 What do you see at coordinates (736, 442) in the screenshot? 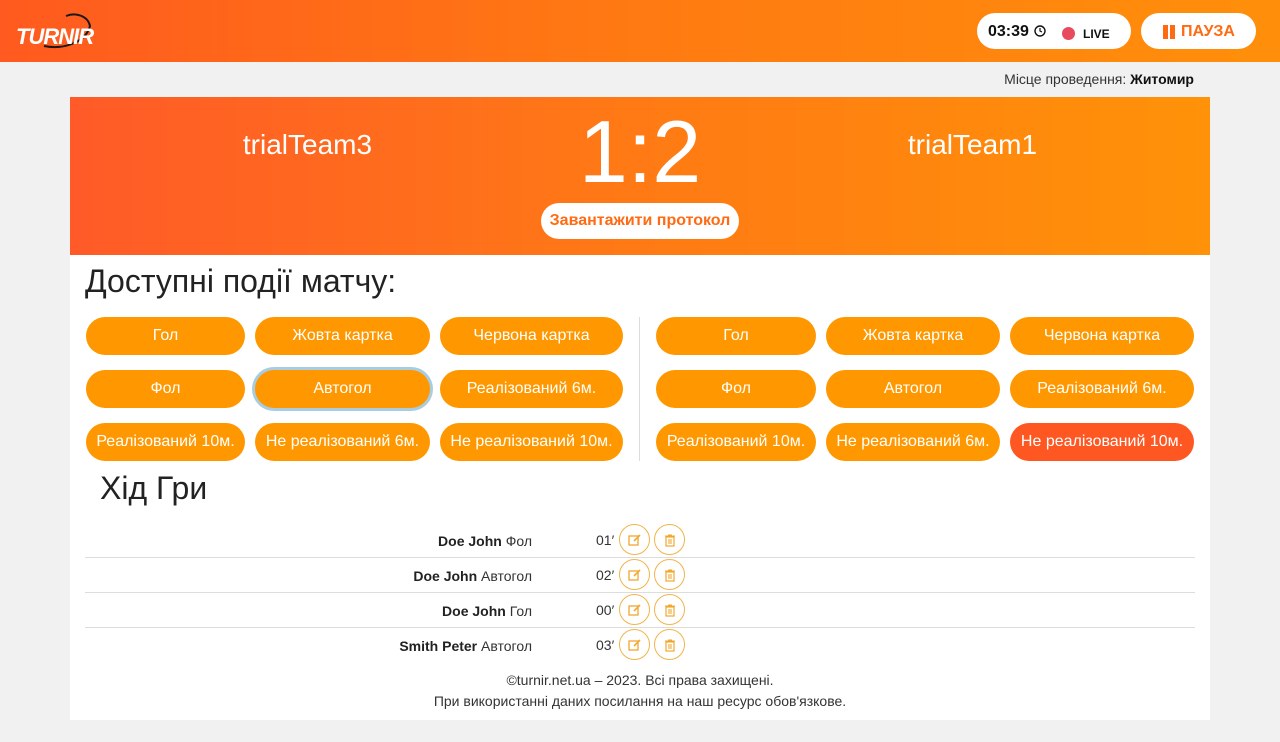
I see `away-penalty-10m-scored-button: Реалізований 10м.` at bounding box center [736, 442].